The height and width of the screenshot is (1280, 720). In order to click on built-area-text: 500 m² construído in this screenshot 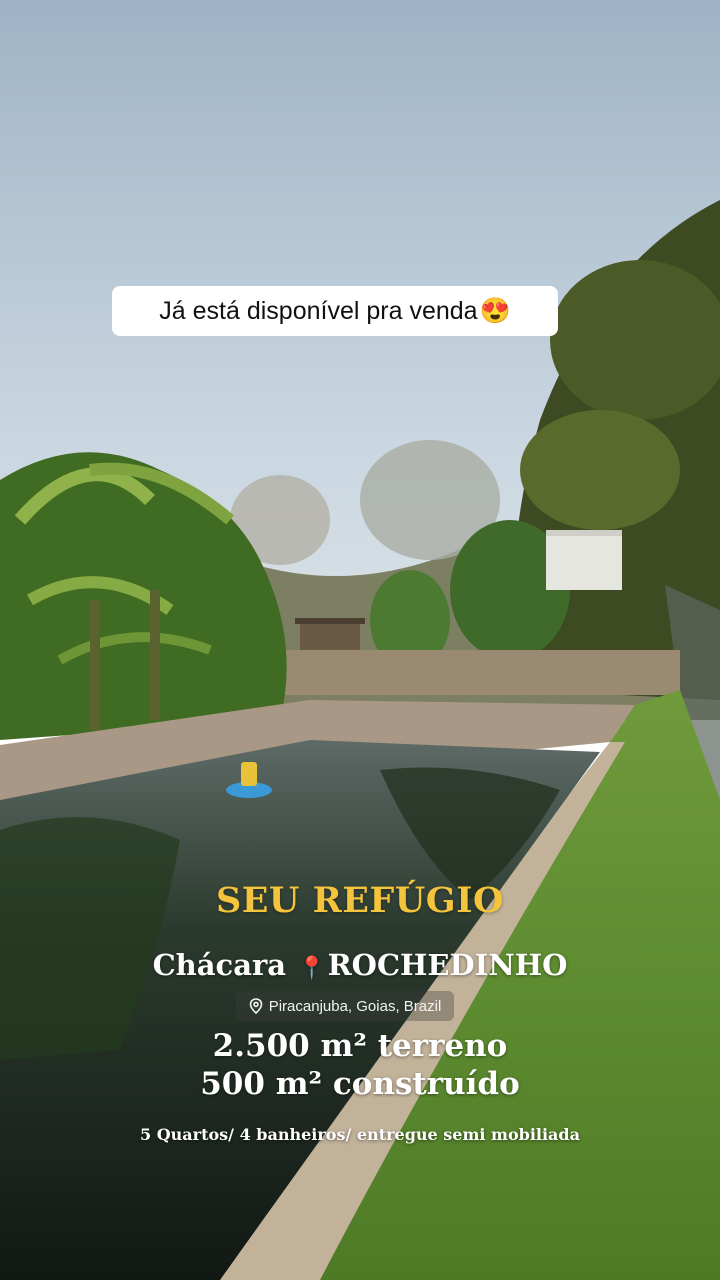, I will do `click(360, 1084)`.